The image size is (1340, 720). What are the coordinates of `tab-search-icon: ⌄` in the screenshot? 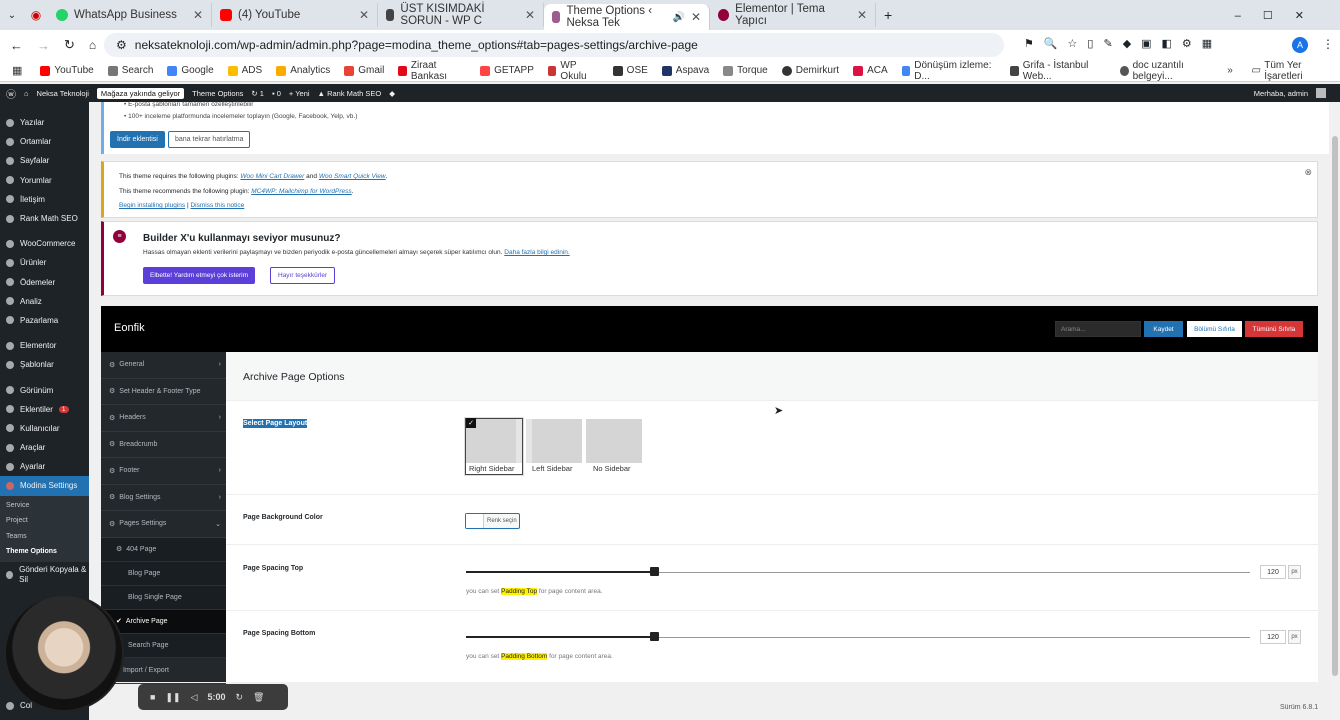 It's located at (12, 15).